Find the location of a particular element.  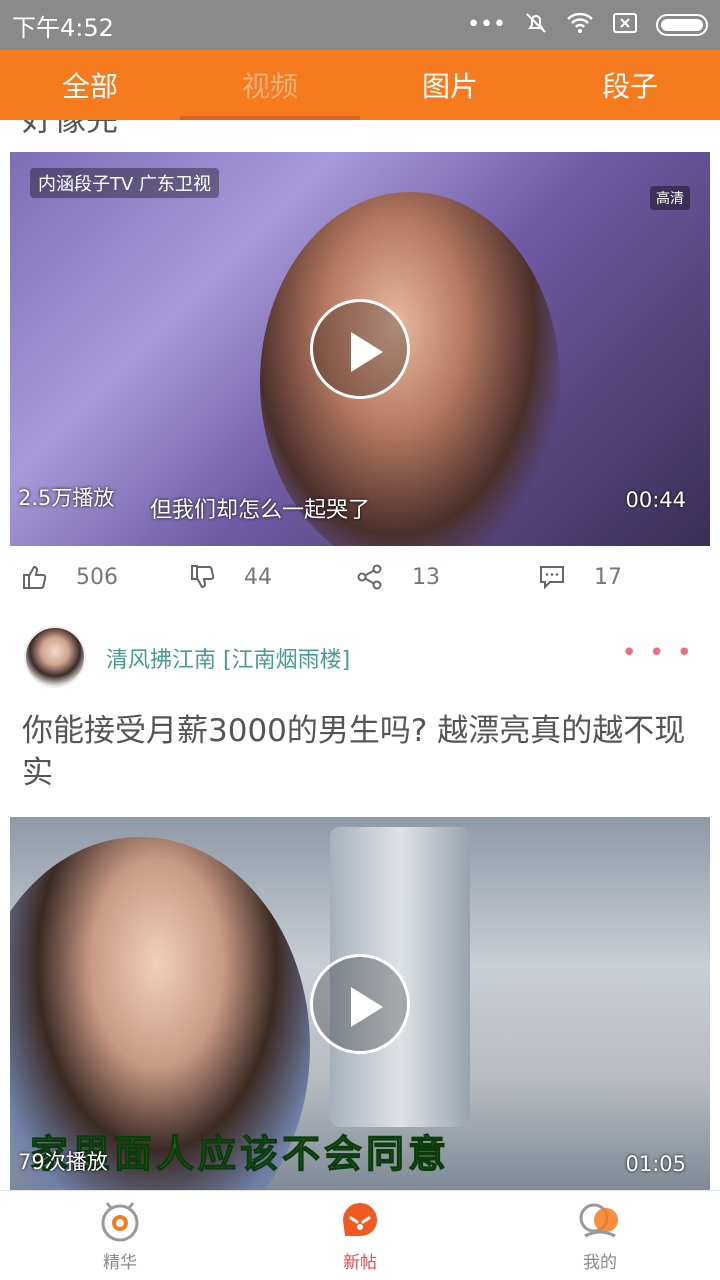

new-posts-icon is located at coordinates (360, 1219).